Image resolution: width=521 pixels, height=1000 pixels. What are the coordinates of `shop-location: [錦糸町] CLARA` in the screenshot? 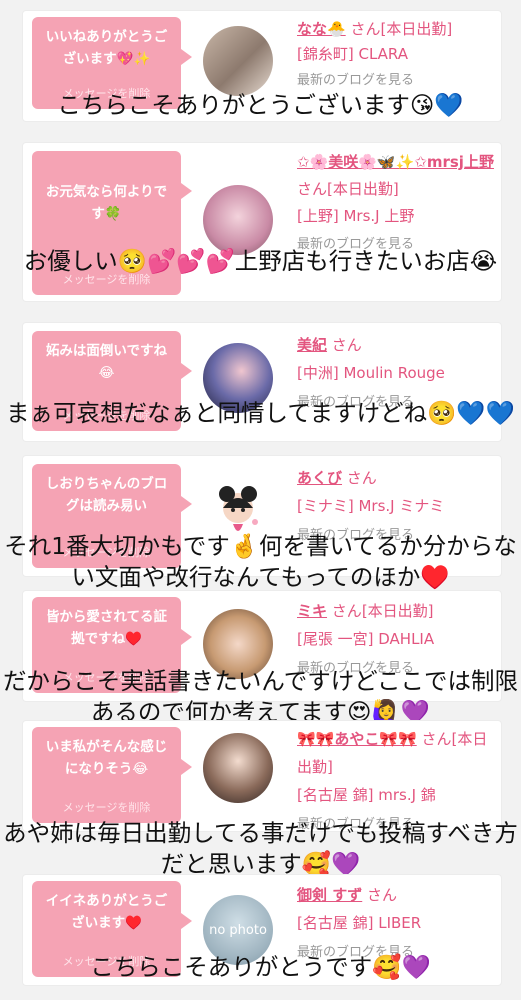 It's located at (352, 54).